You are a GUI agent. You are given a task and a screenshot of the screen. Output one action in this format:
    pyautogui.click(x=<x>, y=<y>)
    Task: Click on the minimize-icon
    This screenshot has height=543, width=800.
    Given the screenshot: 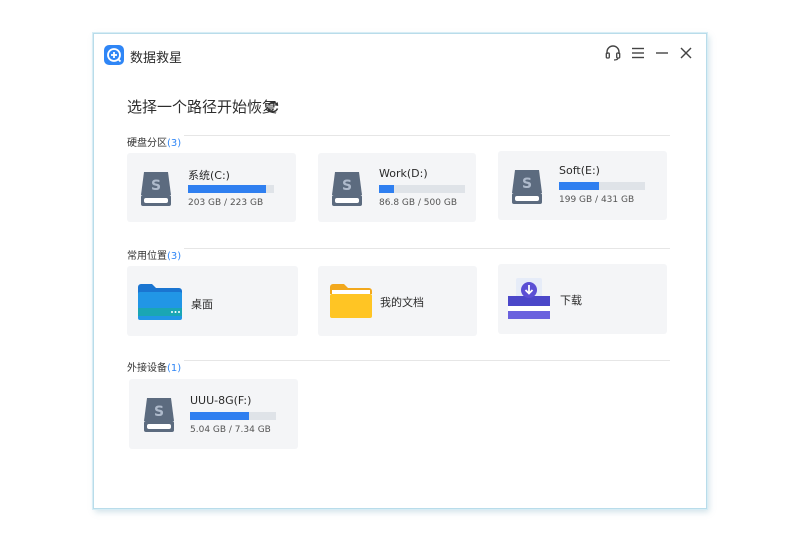 What is the action you would take?
    pyautogui.click(x=662, y=53)
    